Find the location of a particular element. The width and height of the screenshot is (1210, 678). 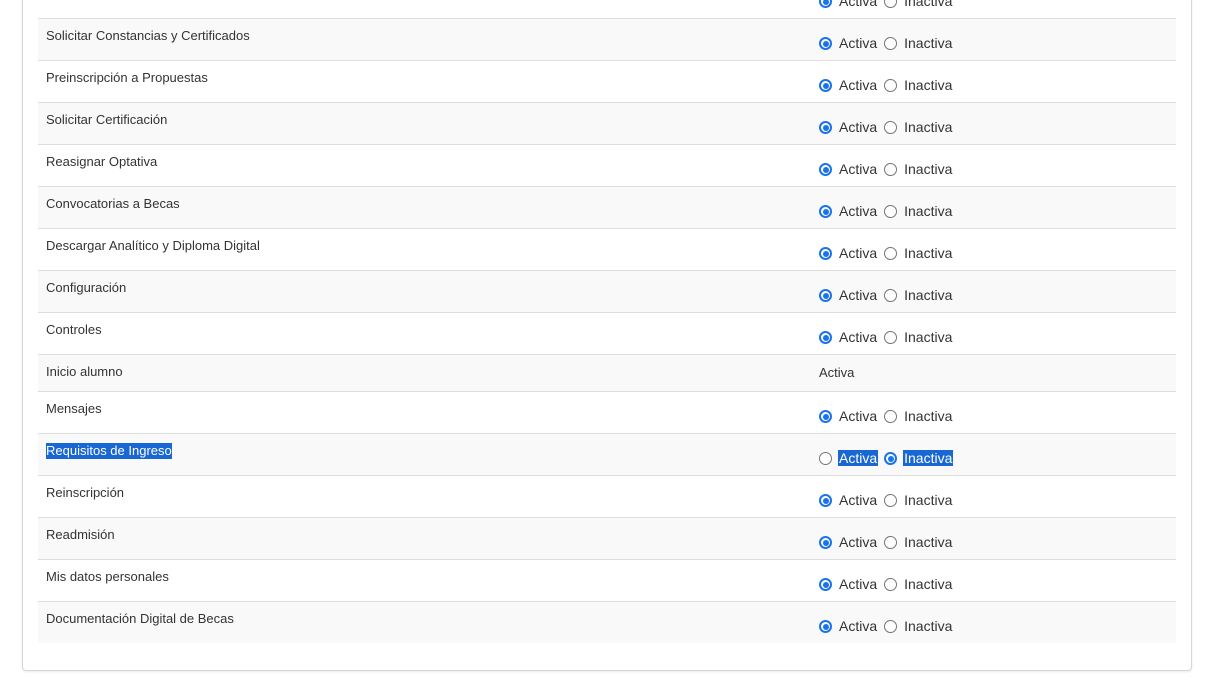

radio-inactiva-preinscripcion-a-propuestas is located at coordinates (891, 85).